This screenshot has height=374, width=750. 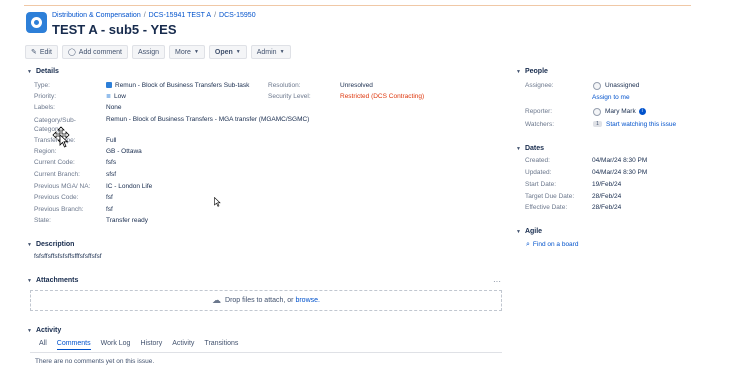 I want to click on field-value: GB - Ottawa, so click(x=124, y=151).